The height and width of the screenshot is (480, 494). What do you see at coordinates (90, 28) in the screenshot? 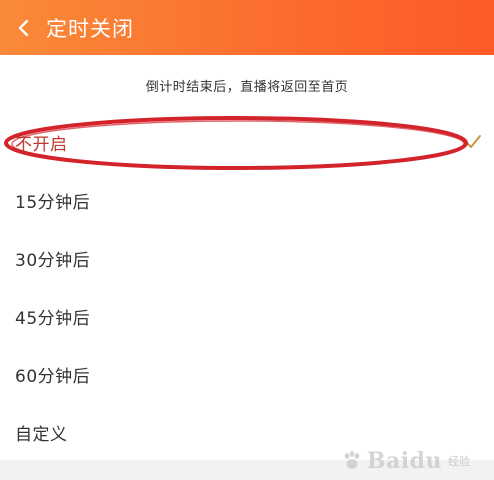
I see `page-title: 定时关闭` at bounding box center [90, 28].